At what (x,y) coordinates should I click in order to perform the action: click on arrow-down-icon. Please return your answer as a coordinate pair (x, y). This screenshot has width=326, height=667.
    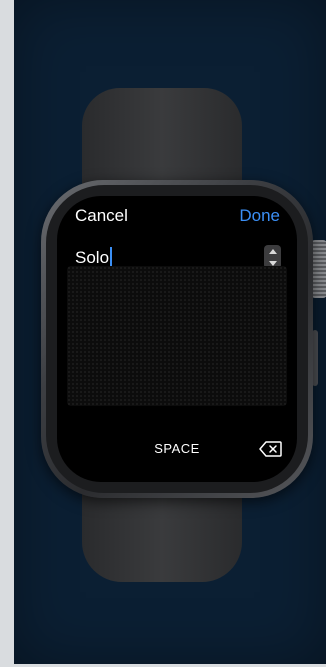
    Looking at the image, I should click on (272, 263).